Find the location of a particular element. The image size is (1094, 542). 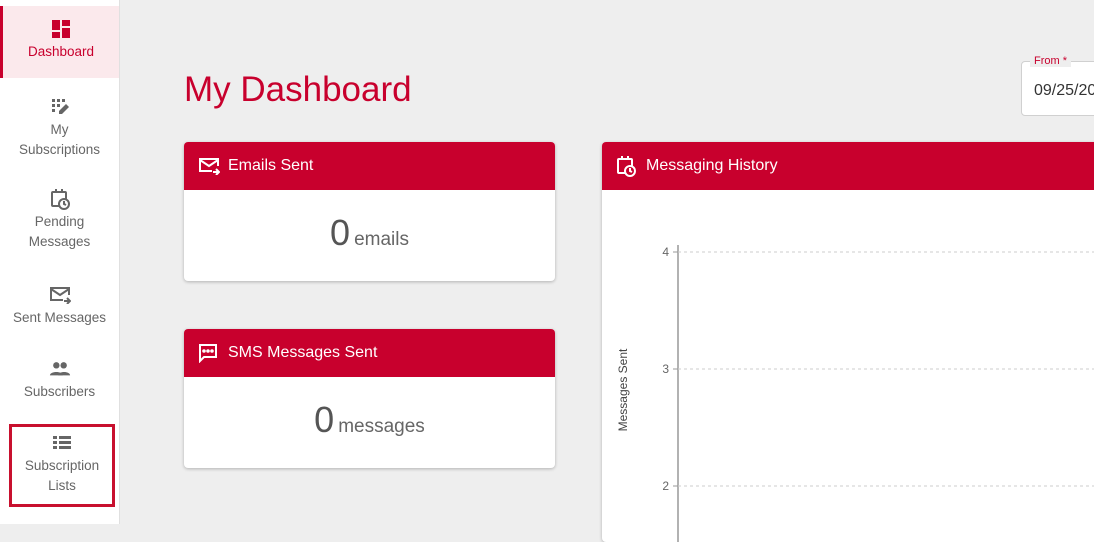

card-header: Emails Sent is located at coordinates (369, 166).